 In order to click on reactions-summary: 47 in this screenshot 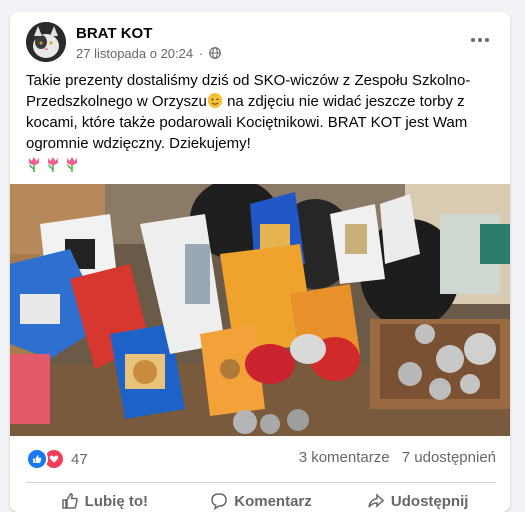, I will do `click(57, 459)`.